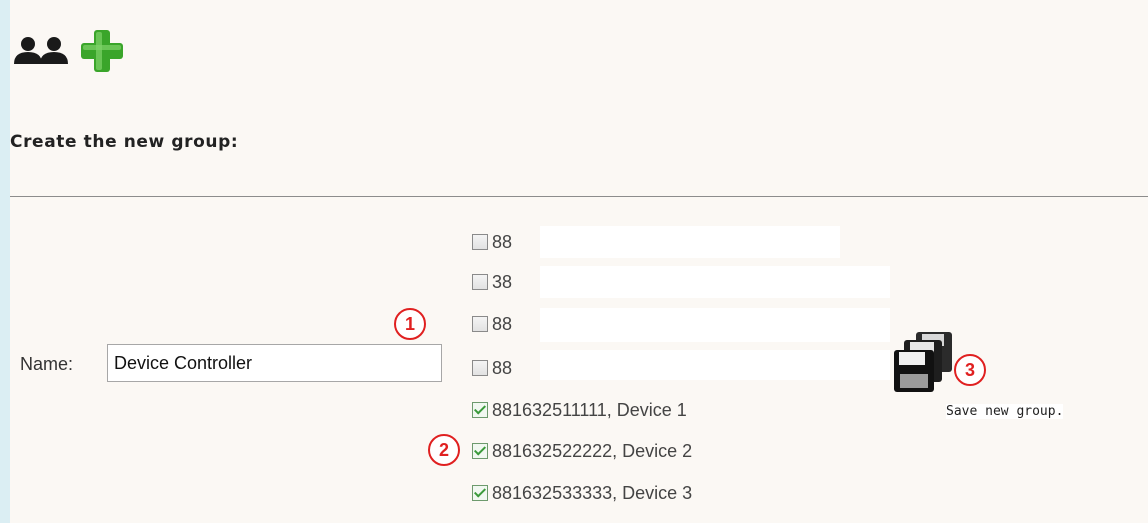 This screenshot has width=1148, height=523. Describe the element at coordinates (410, 324) in the screenshot. I see `callout-1: 1` at that location.